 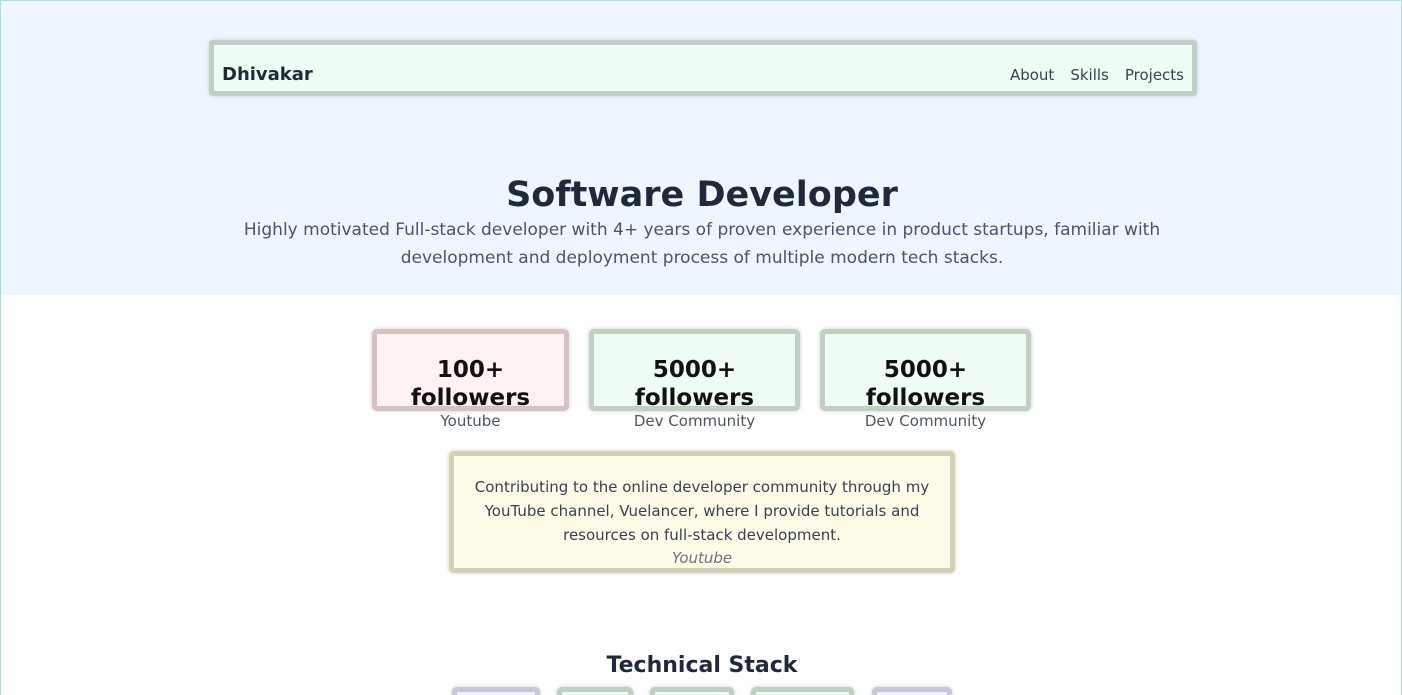 I want to click on hero-title: Software Developer, so click(x=702, y=195).